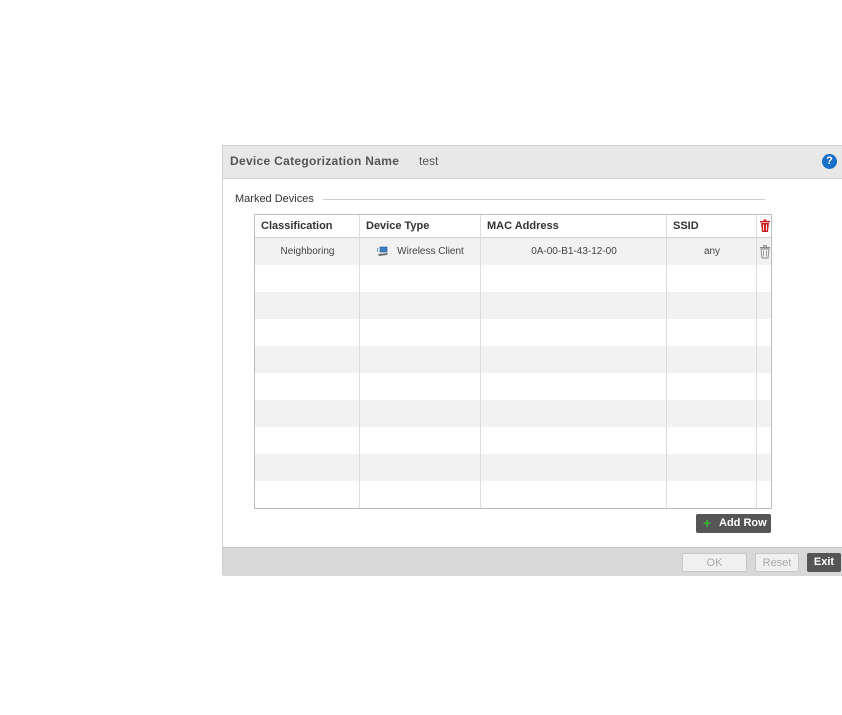  I want to click on help-icon: ?, so click(829, 161).